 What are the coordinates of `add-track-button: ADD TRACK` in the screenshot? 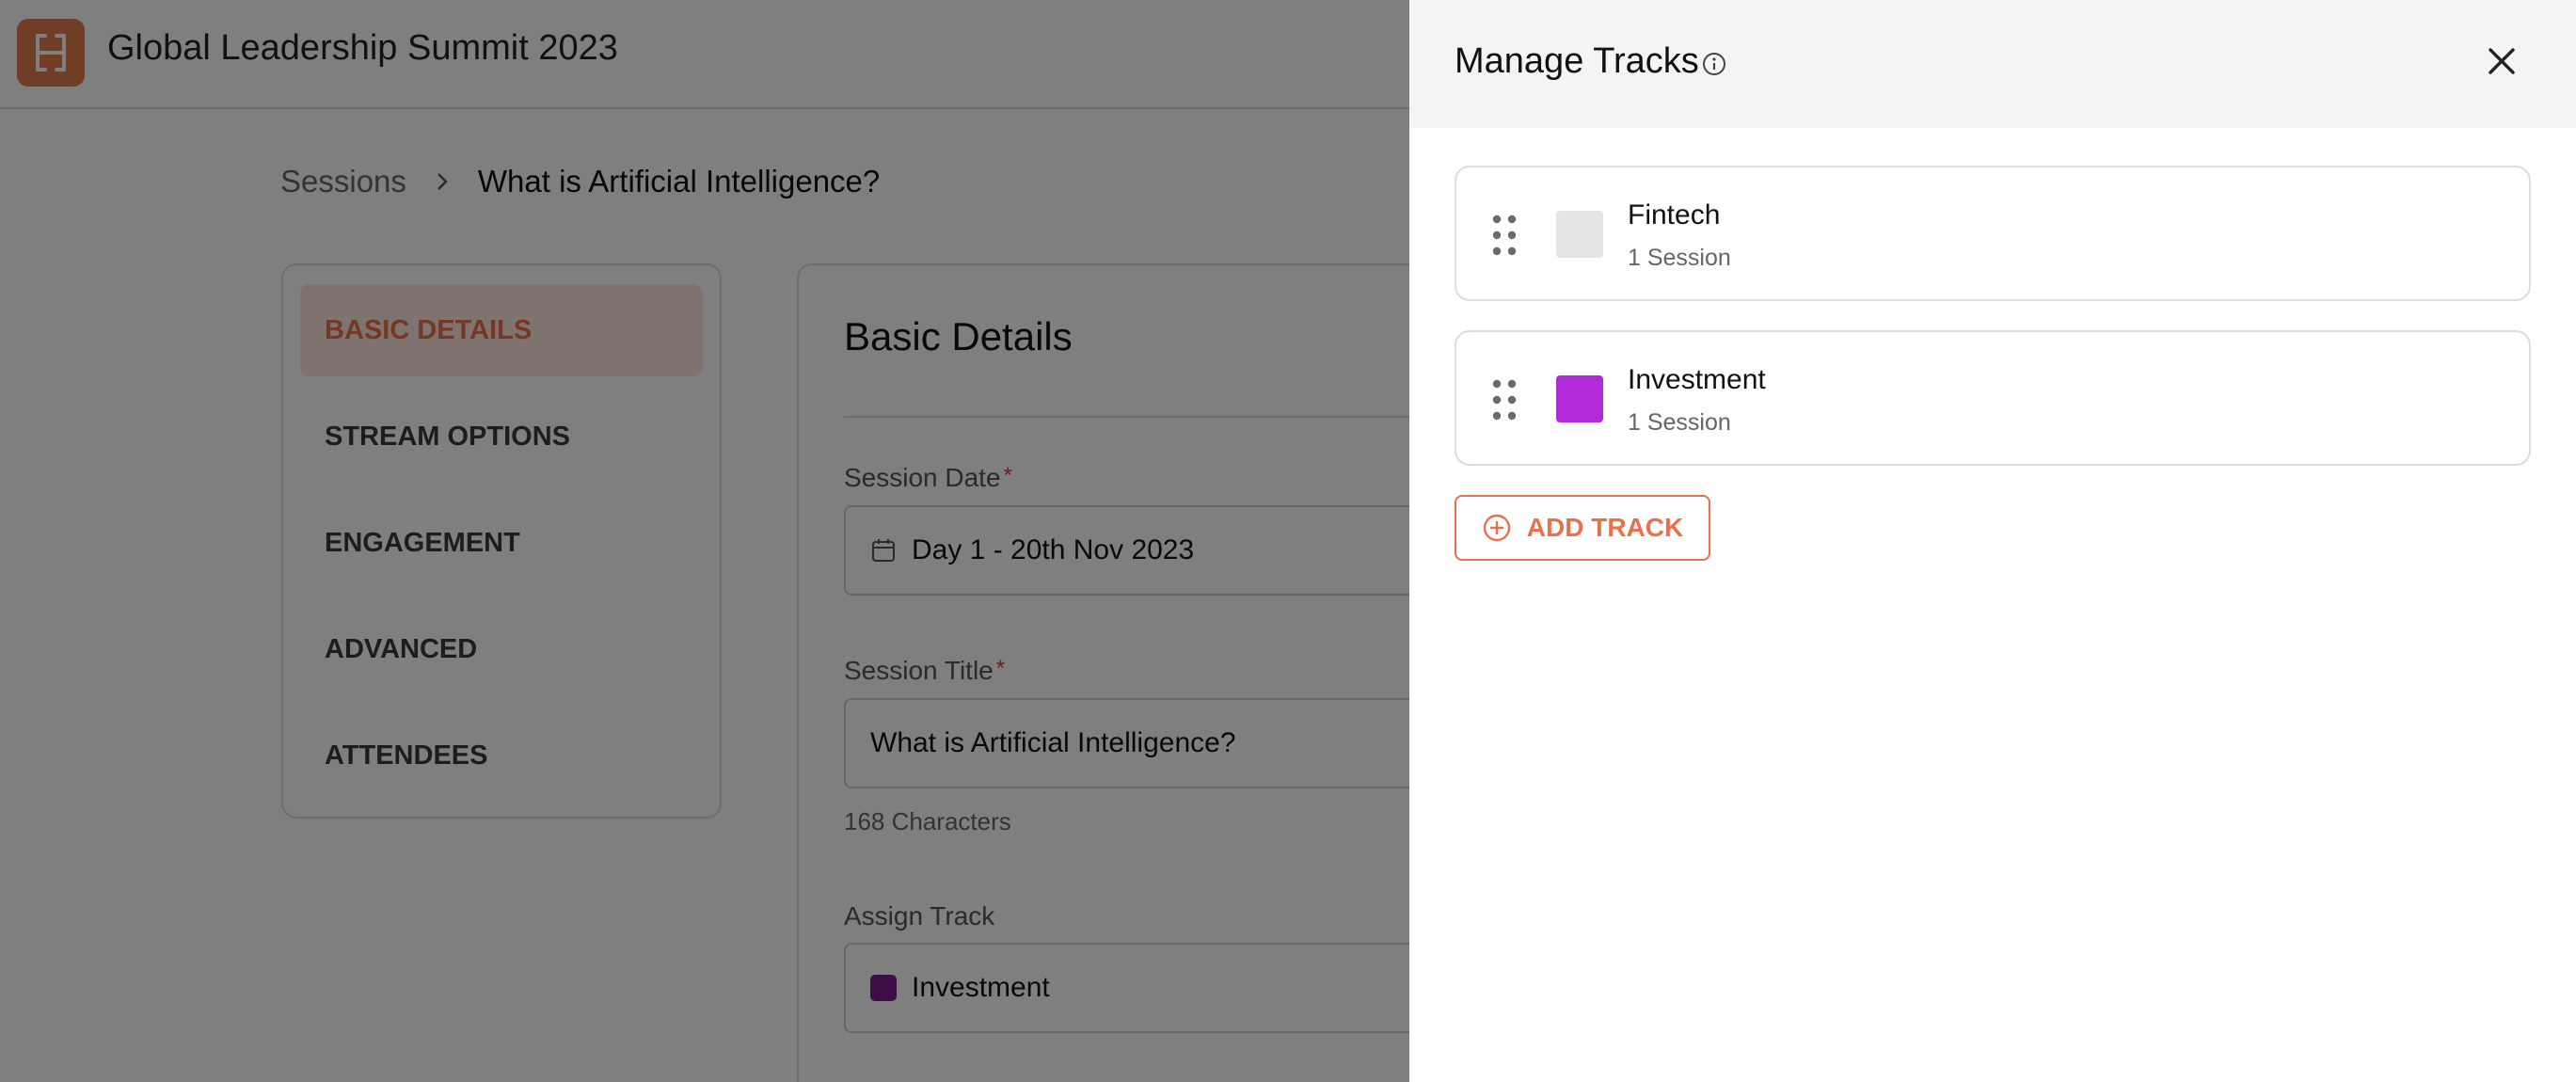 It's located at (1582, 528).